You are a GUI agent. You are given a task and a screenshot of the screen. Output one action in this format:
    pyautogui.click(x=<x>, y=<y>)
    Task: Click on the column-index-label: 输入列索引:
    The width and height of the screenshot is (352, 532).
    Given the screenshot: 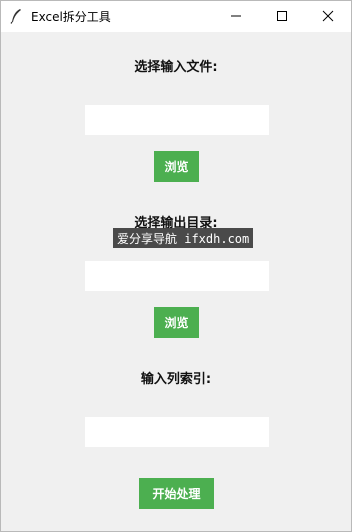 What is the action you would take?
    pyautogui.click(x=176, y=379)
    